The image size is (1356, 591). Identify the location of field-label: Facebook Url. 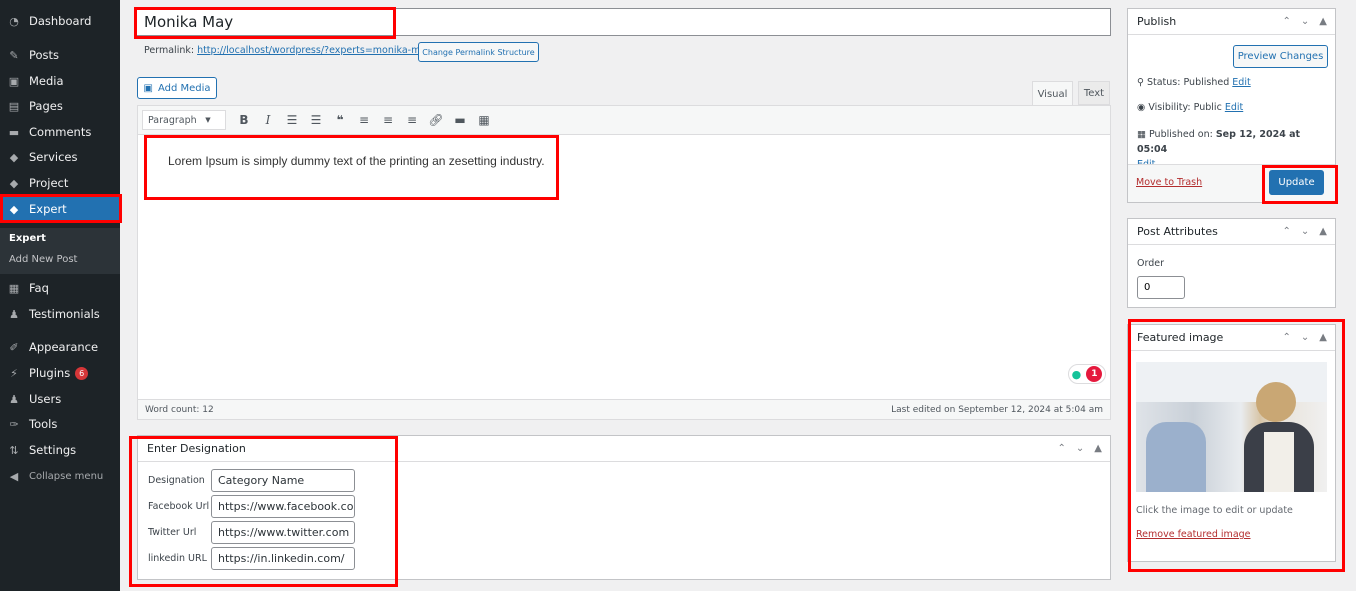
(179, 506).